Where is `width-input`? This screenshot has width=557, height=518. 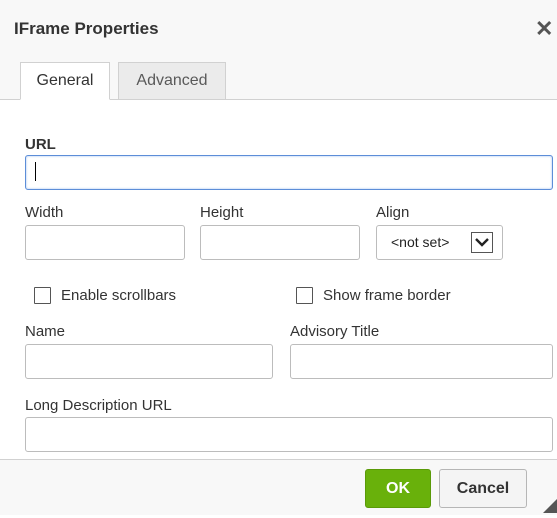 width-input is located at coordinates (105, 242).